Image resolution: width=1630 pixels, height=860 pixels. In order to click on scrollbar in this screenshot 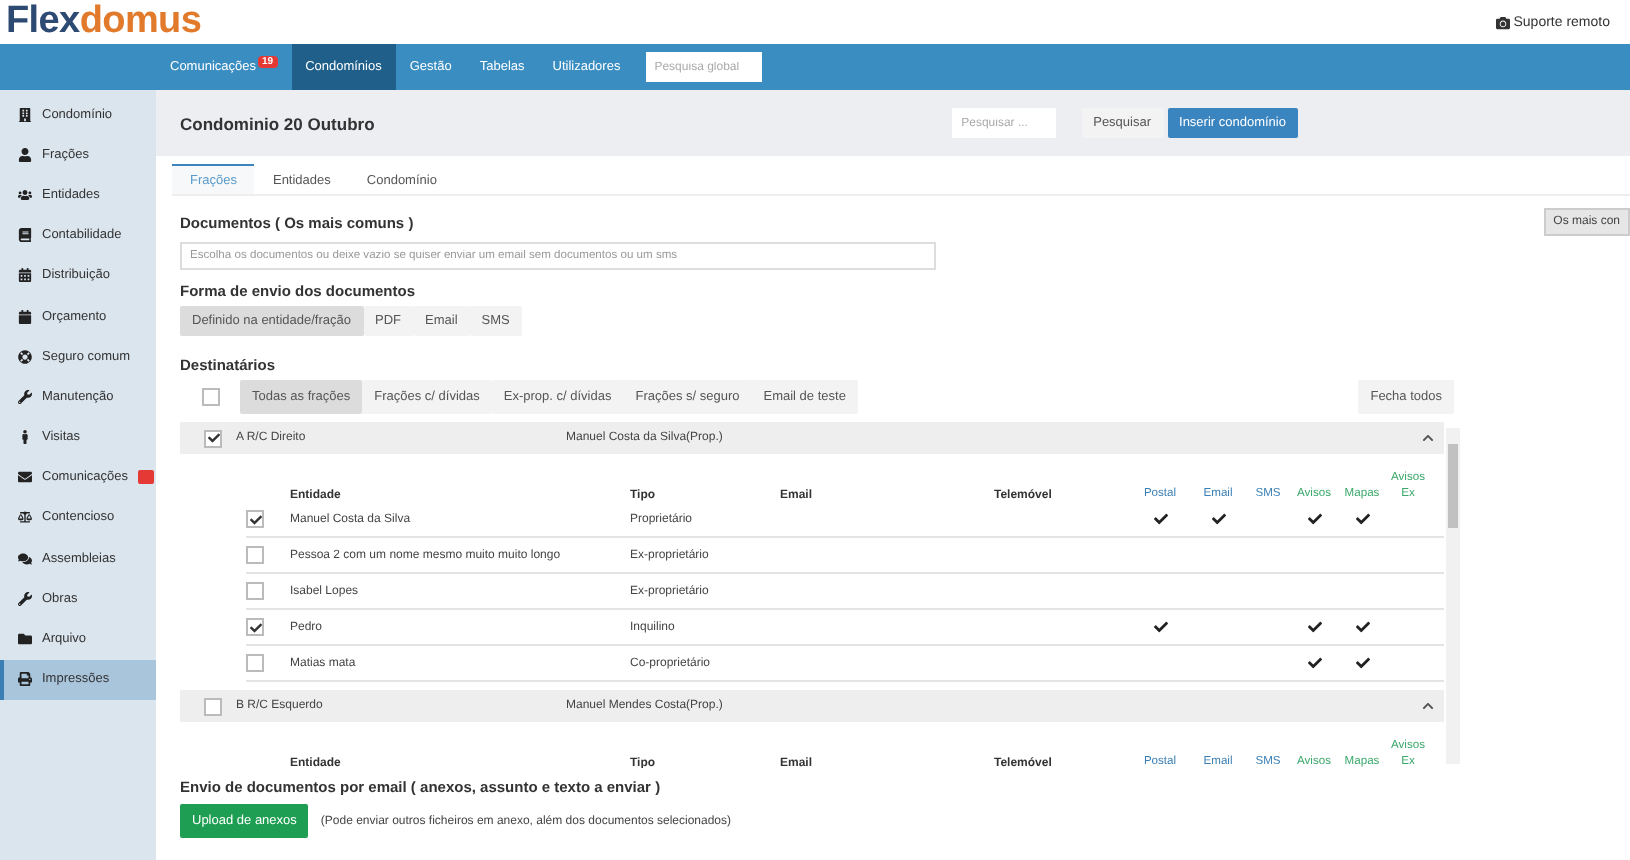, I will do `click(1453, 596)`.